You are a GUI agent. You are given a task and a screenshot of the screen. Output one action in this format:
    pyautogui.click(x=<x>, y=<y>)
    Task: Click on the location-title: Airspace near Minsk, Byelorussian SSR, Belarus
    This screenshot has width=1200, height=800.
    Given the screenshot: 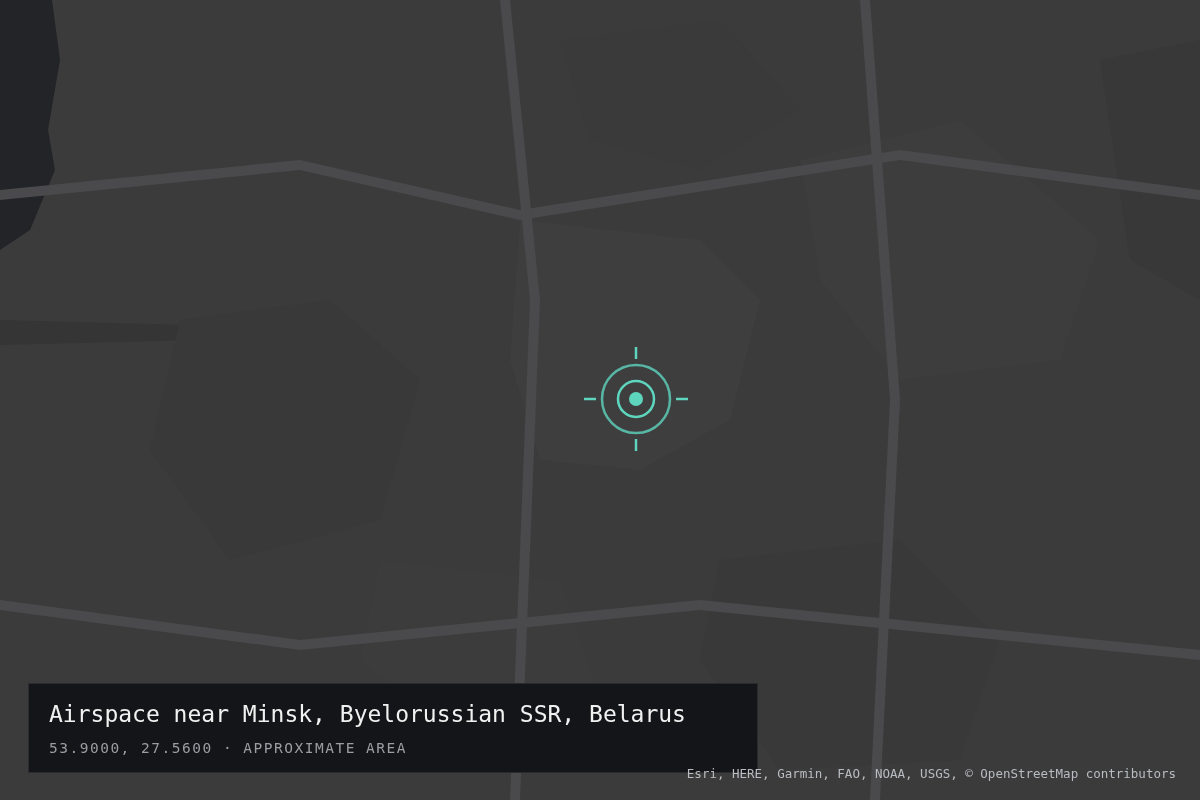 What is the action you would take?
    pyautogui.click(x=368, y=714)
    